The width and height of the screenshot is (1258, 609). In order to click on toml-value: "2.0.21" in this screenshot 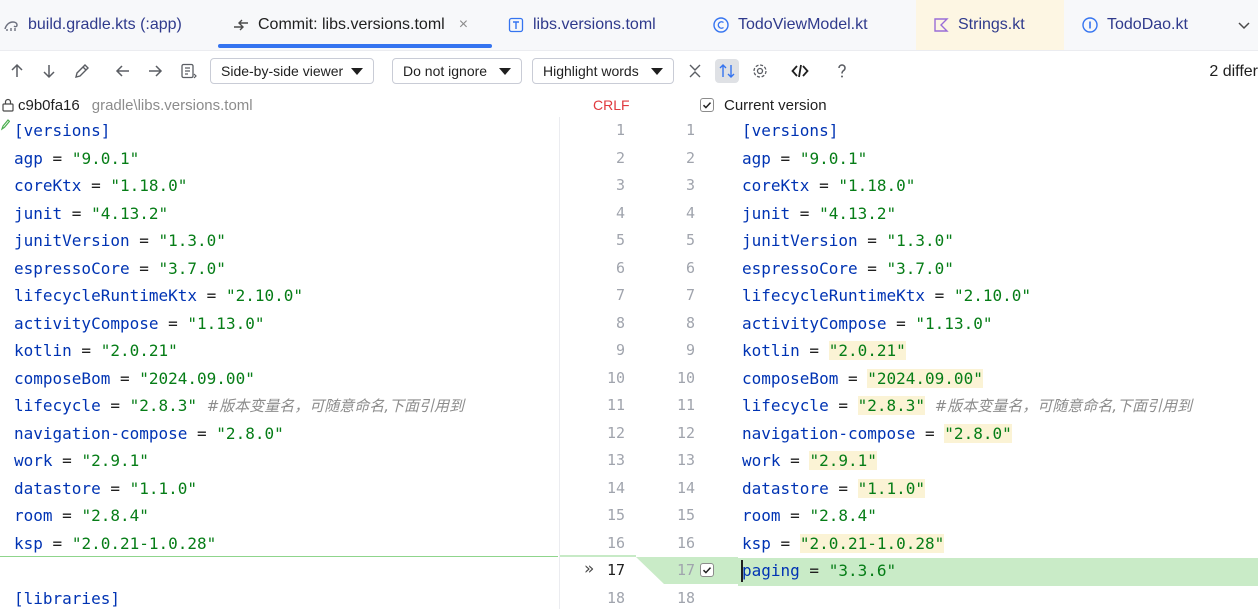, I will do `click(139, 350)`.